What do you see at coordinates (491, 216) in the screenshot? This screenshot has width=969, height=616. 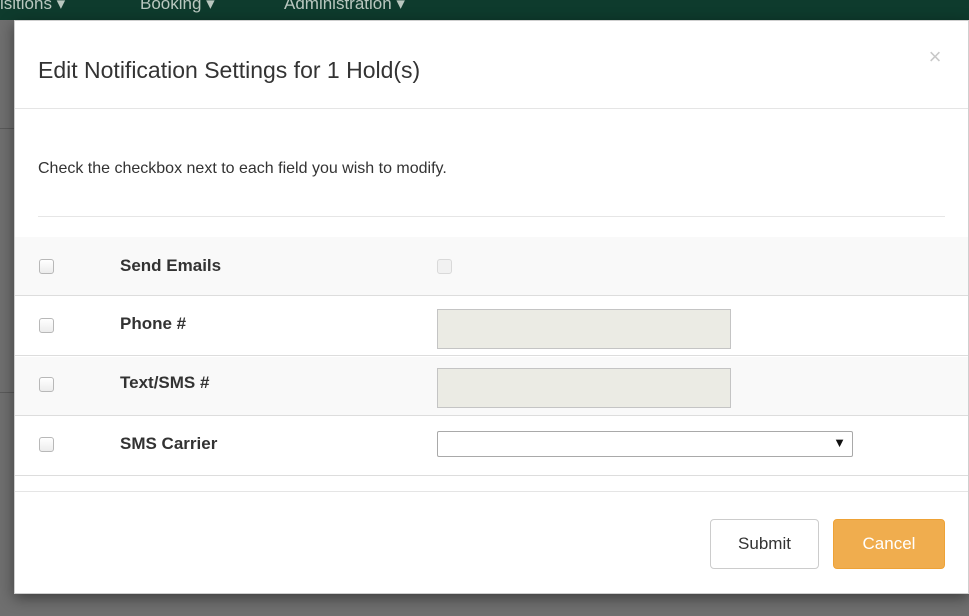 I see `divider` at bounding box center [491, 216].